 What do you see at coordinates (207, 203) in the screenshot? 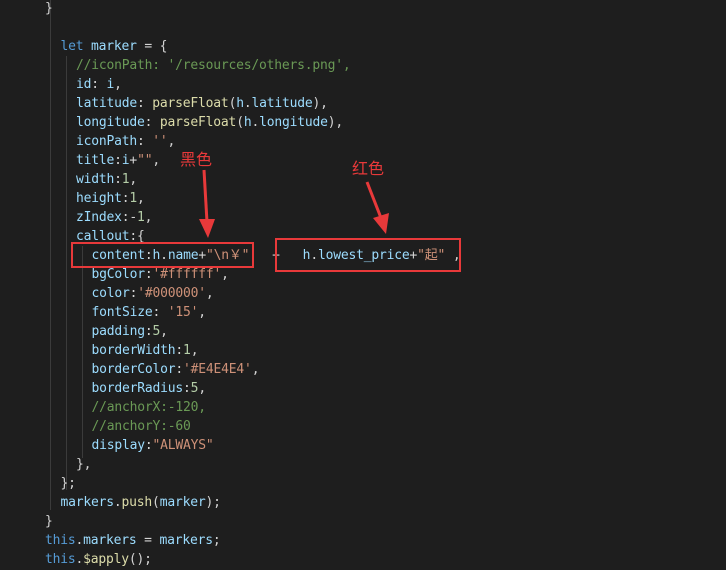
I see `arrow-to-content` at bounding box center [207, 203].